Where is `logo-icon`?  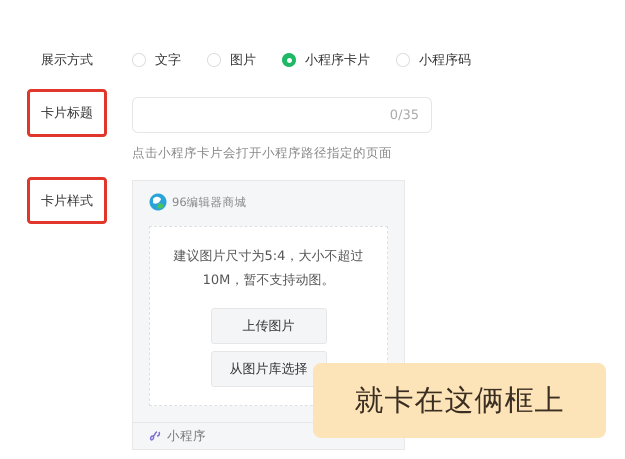 logo-icon is located at coordinates (158, 202).